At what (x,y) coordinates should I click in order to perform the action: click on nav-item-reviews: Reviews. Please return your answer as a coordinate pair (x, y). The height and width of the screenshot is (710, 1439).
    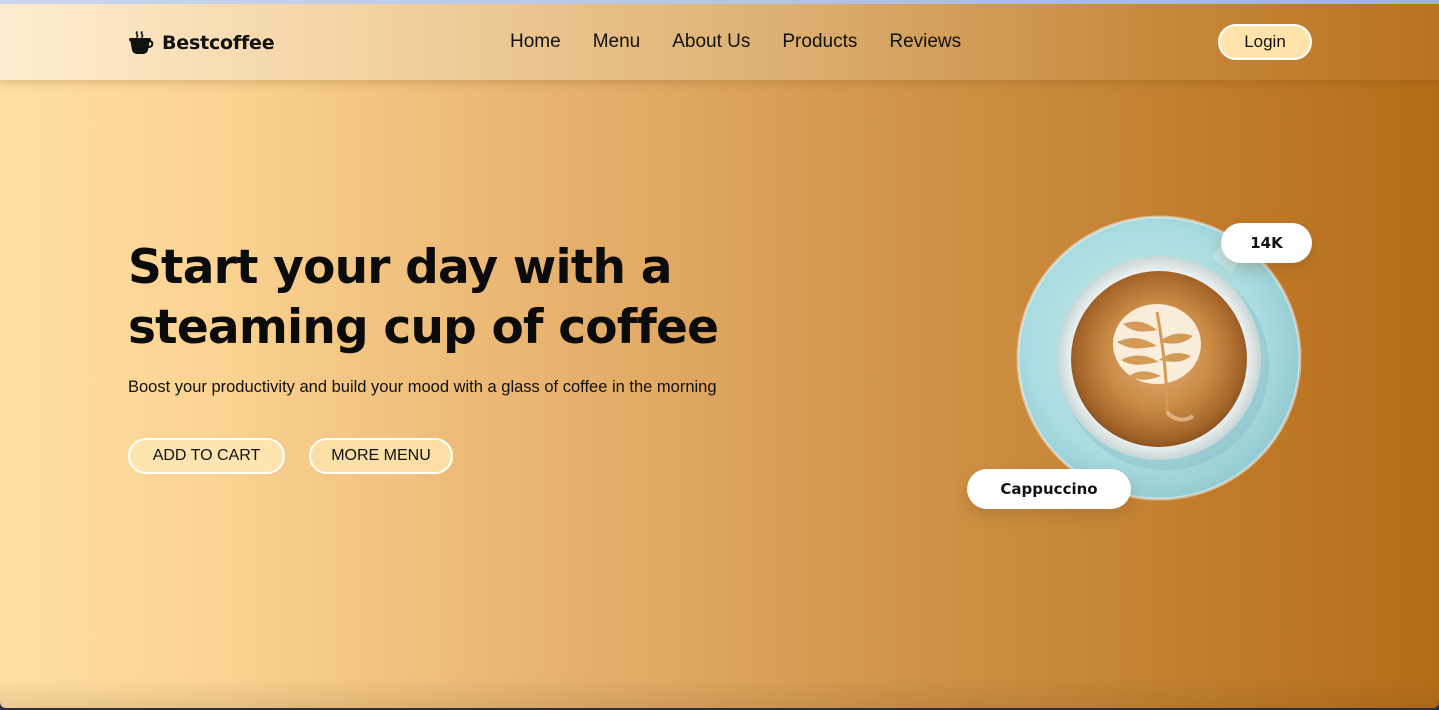
    Looking at the image, I should click on (925, 42).